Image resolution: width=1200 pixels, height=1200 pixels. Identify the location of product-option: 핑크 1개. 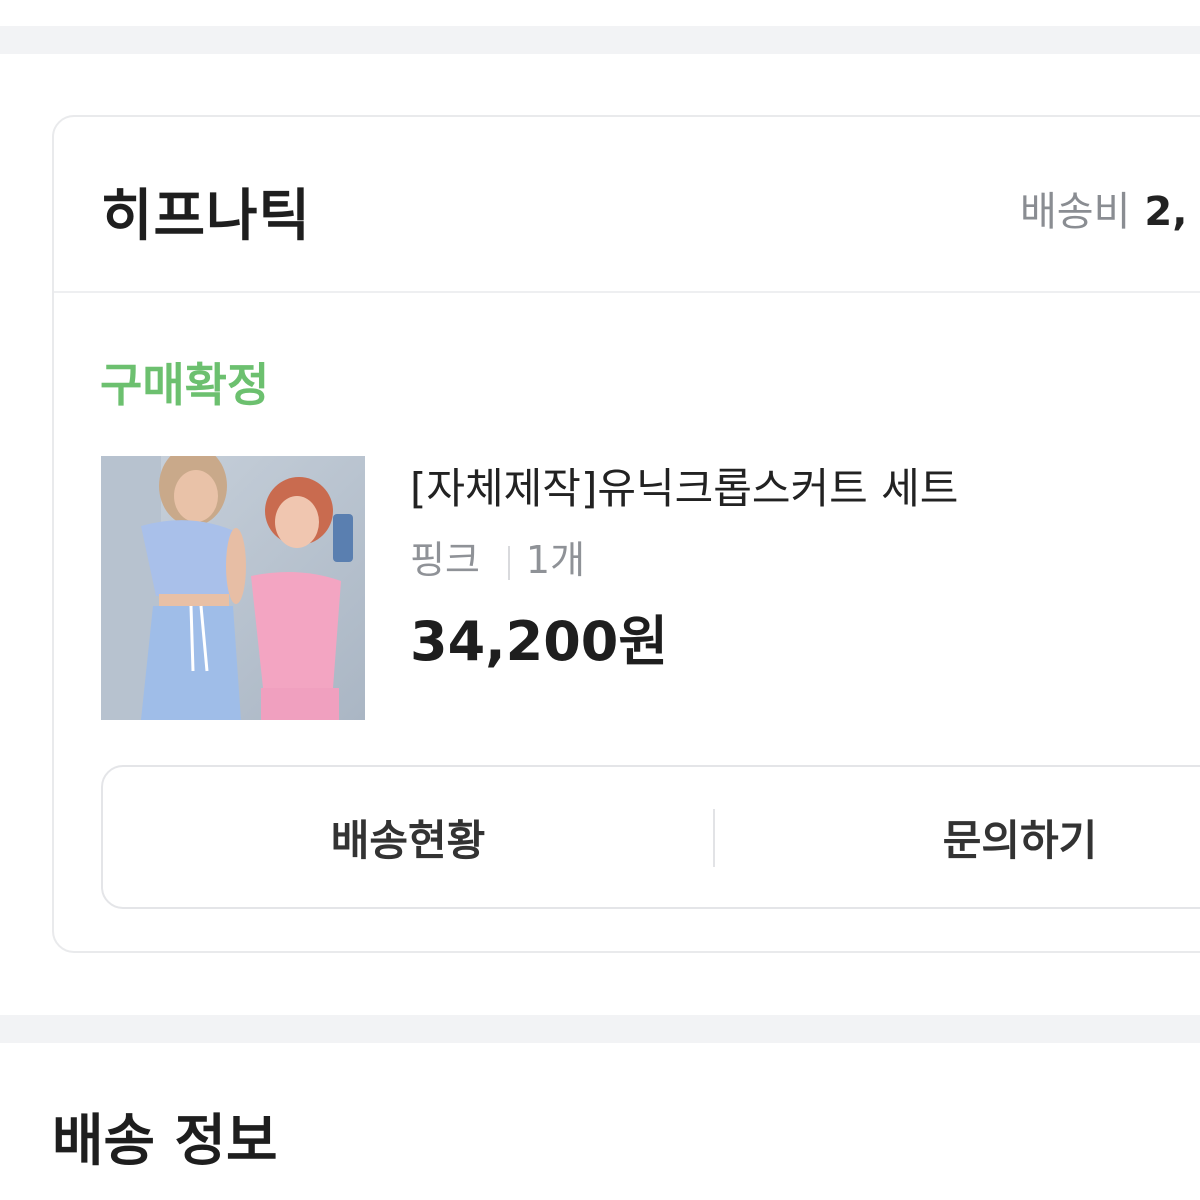
(497, 556).